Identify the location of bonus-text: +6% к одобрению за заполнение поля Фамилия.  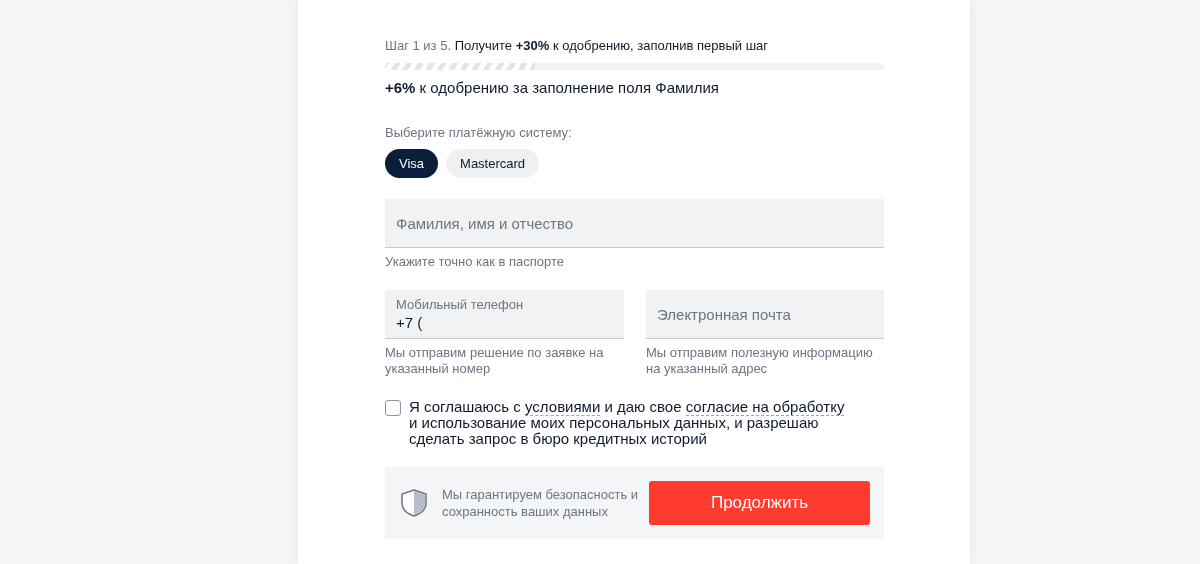
(552, 87).